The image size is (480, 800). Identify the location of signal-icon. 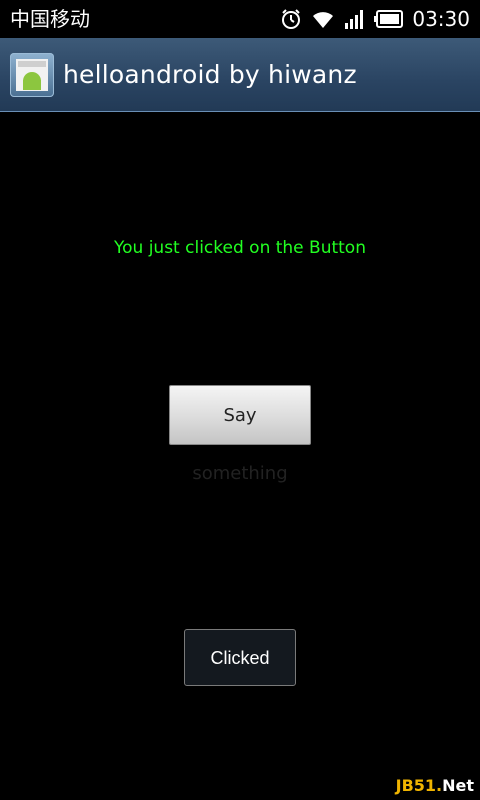
(355, 19).